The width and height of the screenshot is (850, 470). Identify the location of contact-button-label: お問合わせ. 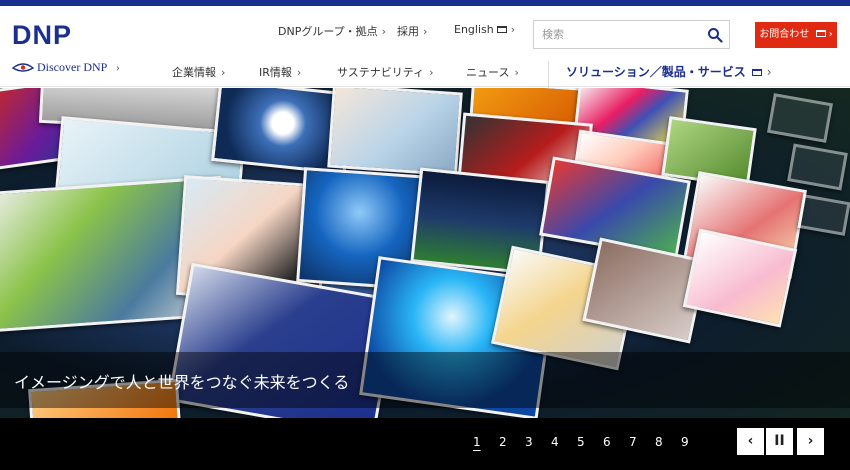
(784, 34).